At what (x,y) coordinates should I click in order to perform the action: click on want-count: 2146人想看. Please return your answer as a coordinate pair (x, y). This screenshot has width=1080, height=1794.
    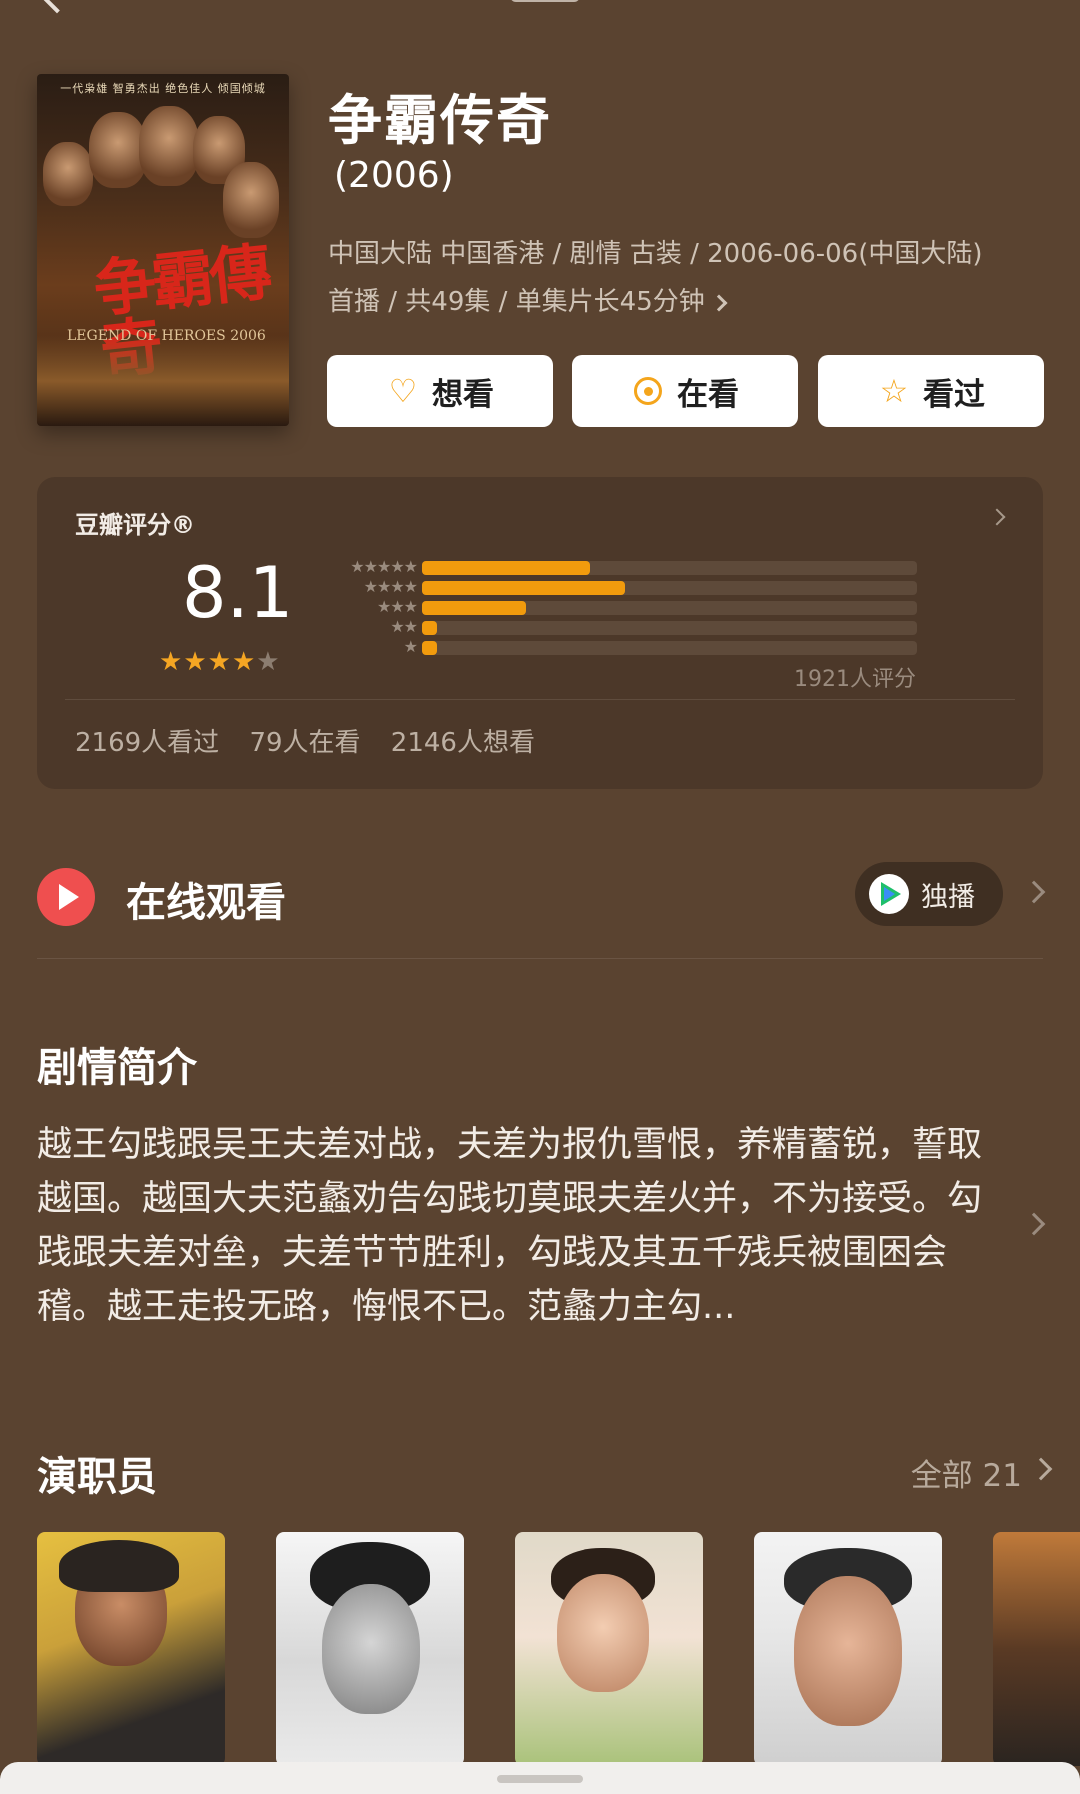
    Looking at the image, I should click on (462, 743).